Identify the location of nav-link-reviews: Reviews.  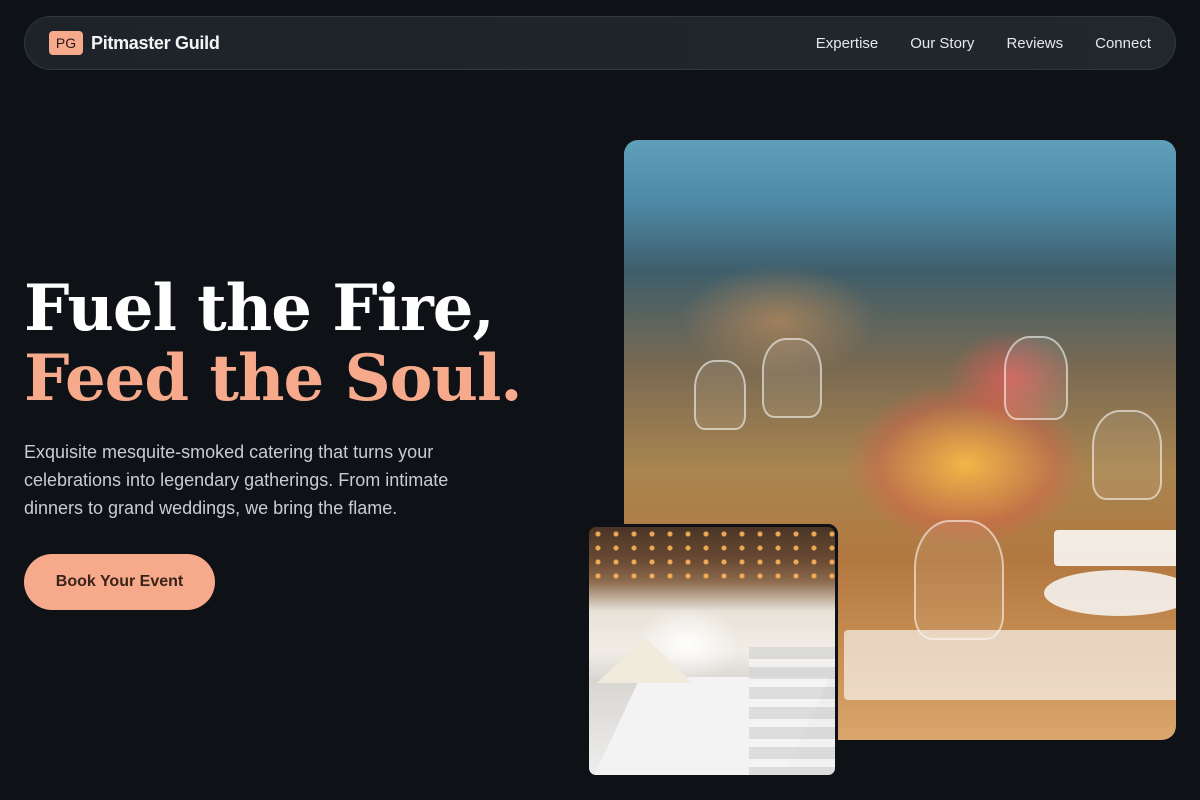
(1034, 43).